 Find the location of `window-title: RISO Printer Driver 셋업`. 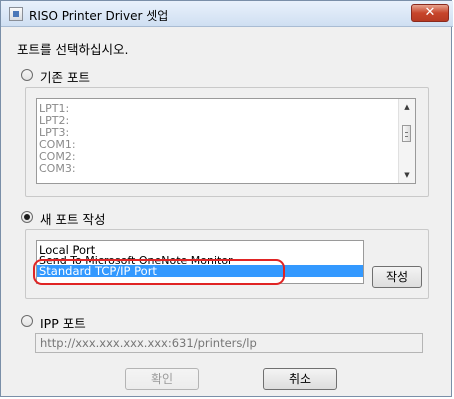

window-title: RISO Printer Driver 셋업 is located at coordinates (99, 16).